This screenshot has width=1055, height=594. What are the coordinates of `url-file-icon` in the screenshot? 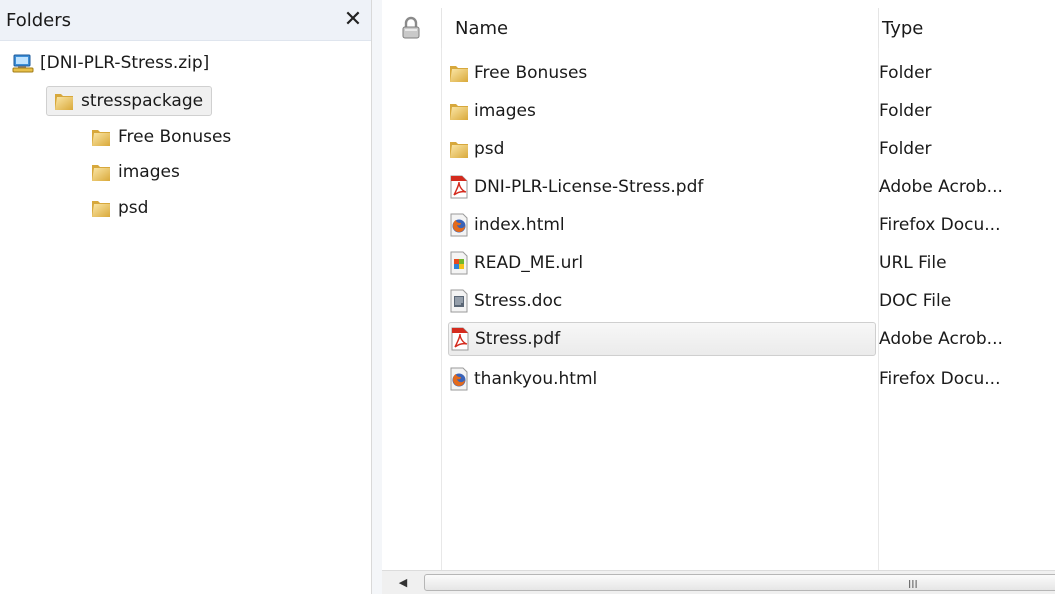 It's located at (459, 263).